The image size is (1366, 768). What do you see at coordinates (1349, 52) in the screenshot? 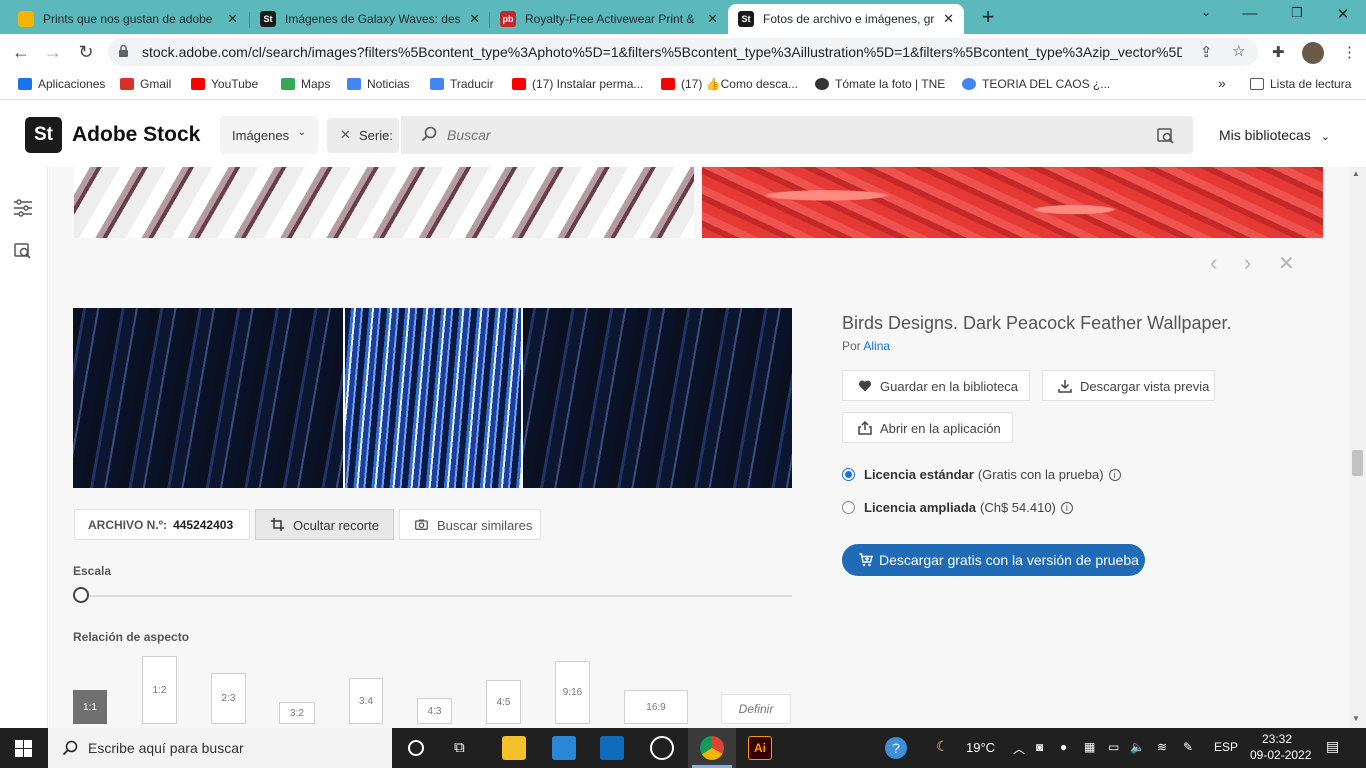
I see `menu-dots-icon: ⋮` at bounding box center [1349, 52].